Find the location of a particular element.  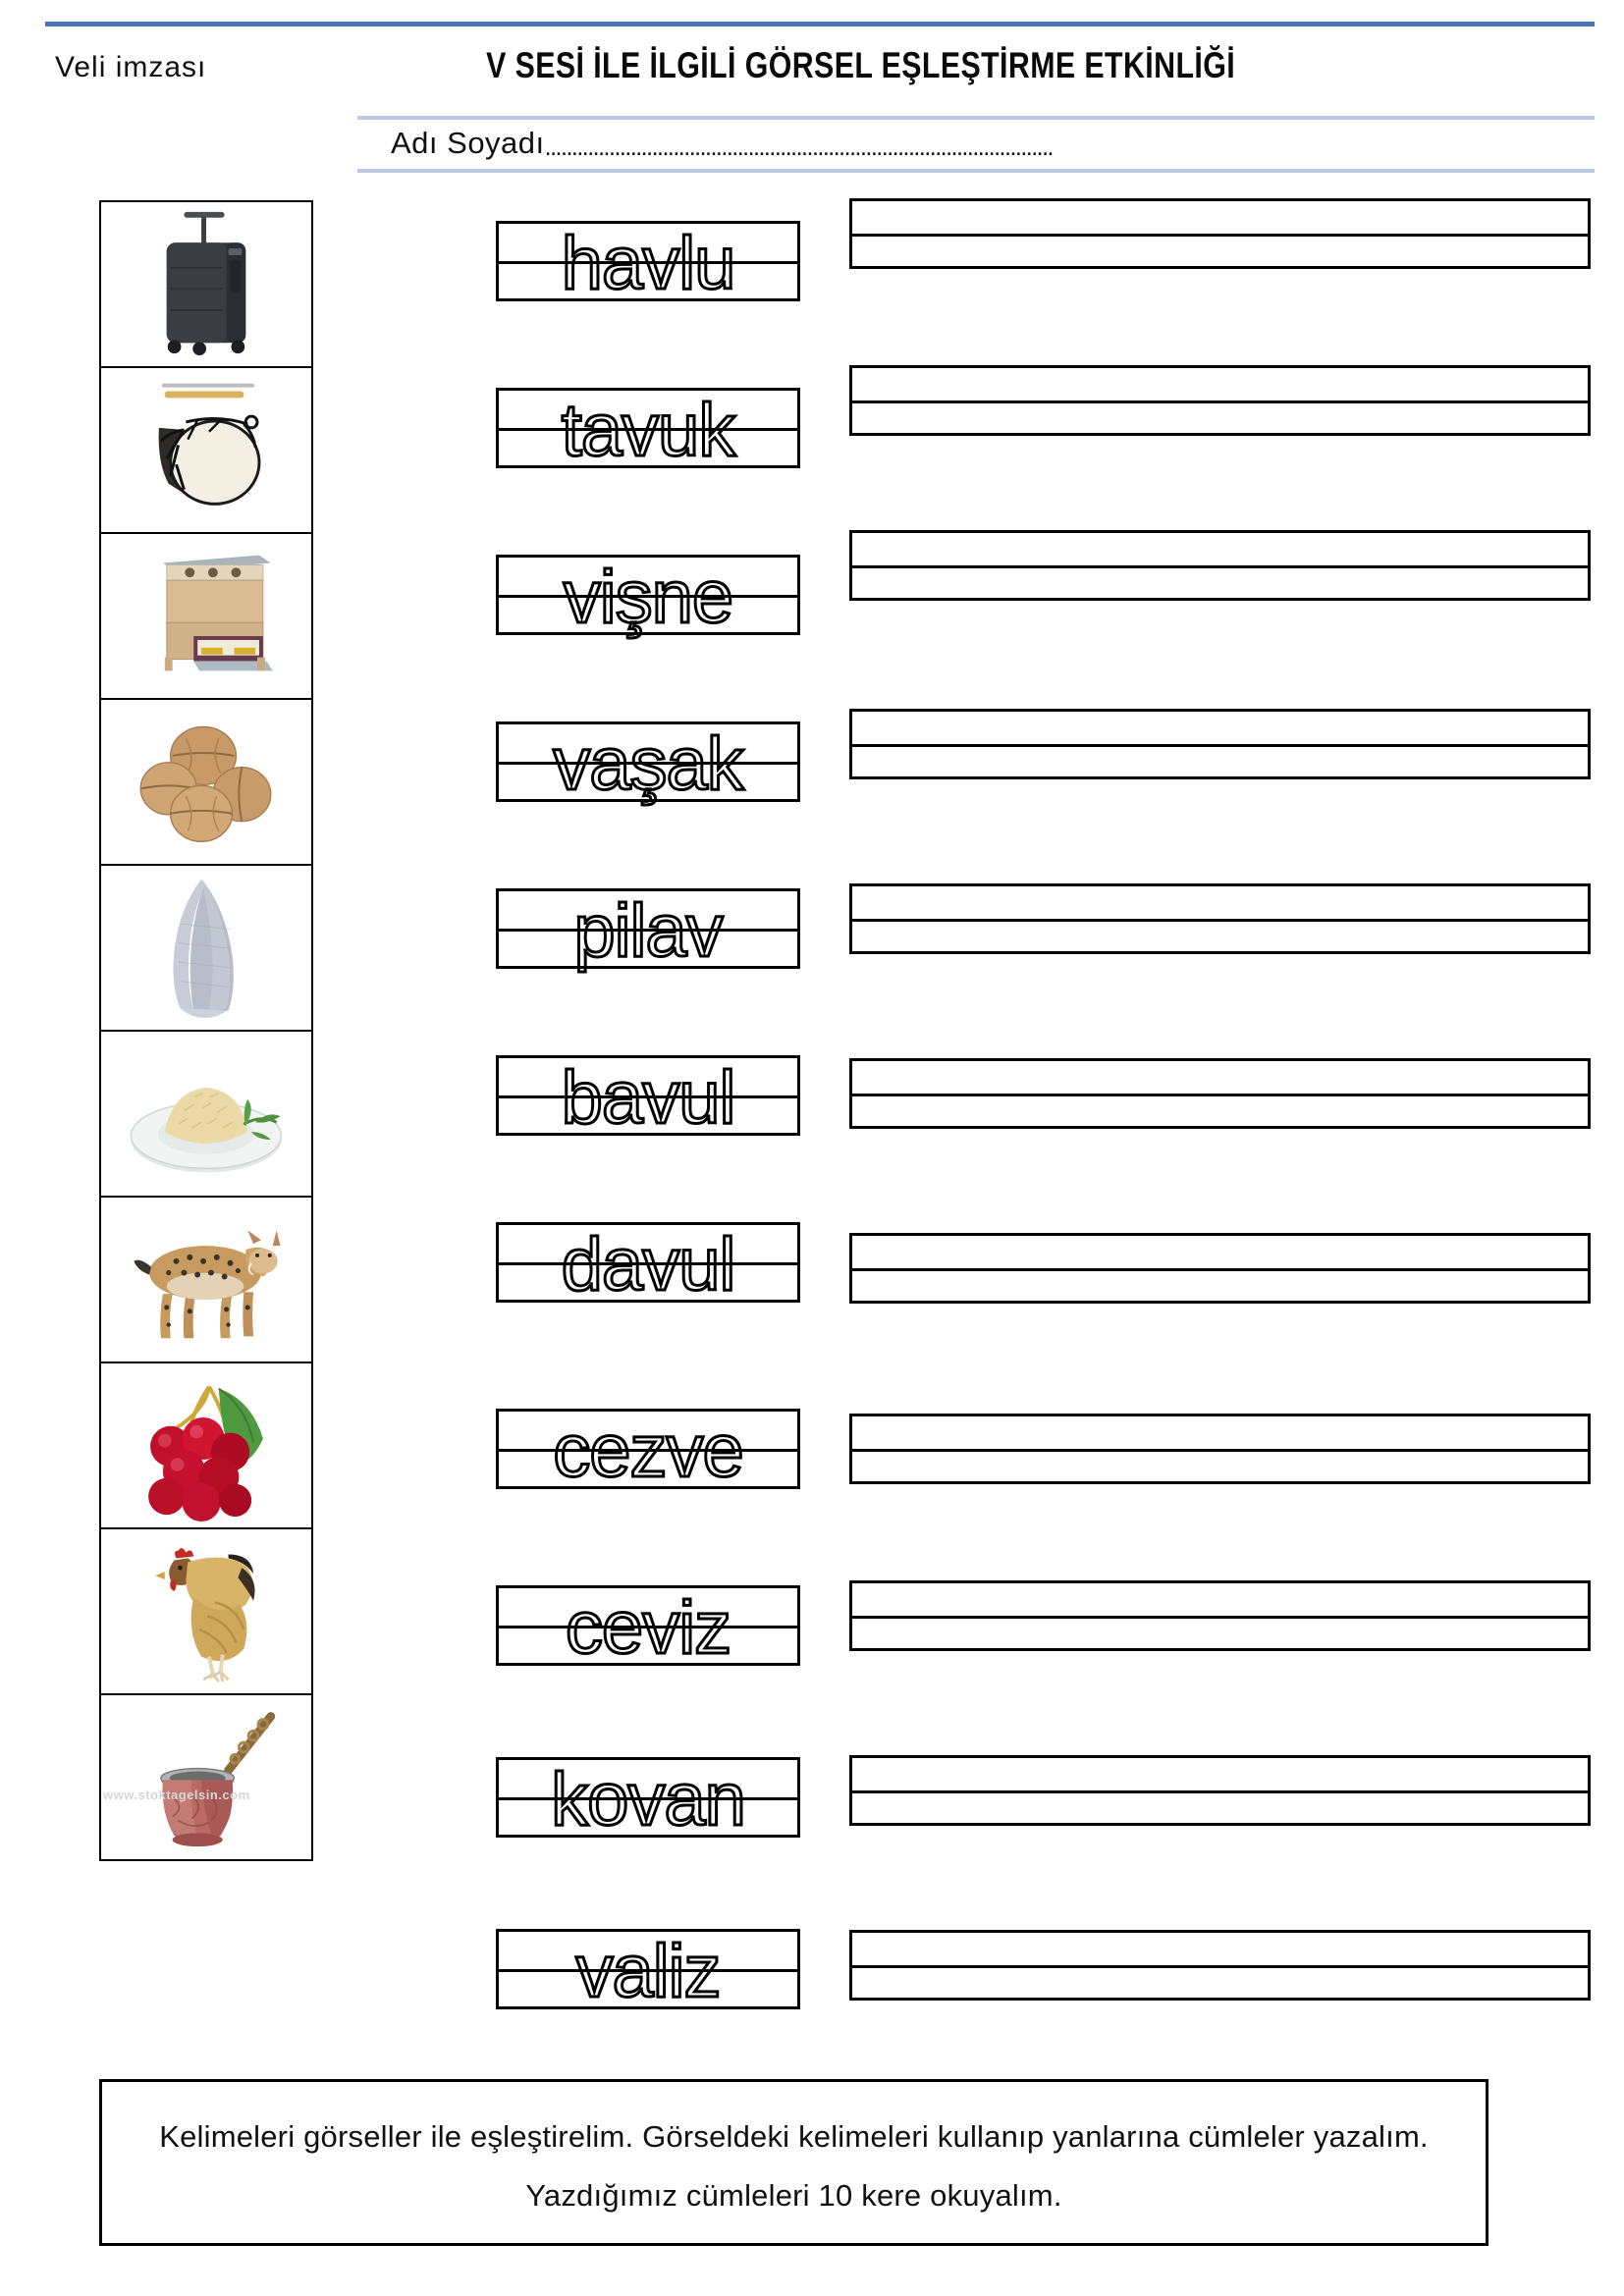

word-box-11: valiz is located at coordinates (648, 1971).